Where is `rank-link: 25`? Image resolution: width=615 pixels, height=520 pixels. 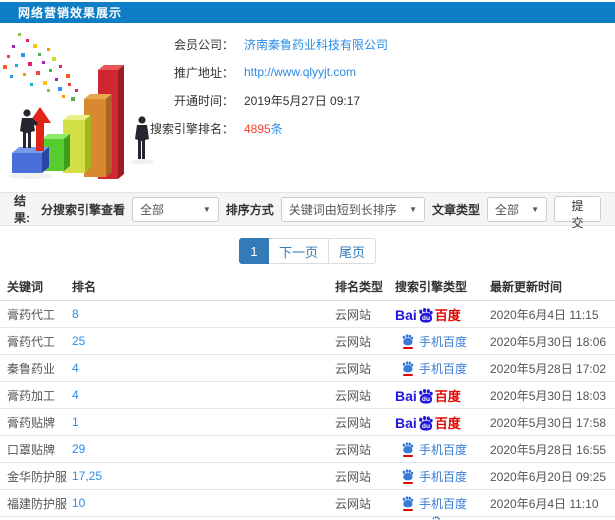 rank-link: 25 is located at coordinates (78, 341).